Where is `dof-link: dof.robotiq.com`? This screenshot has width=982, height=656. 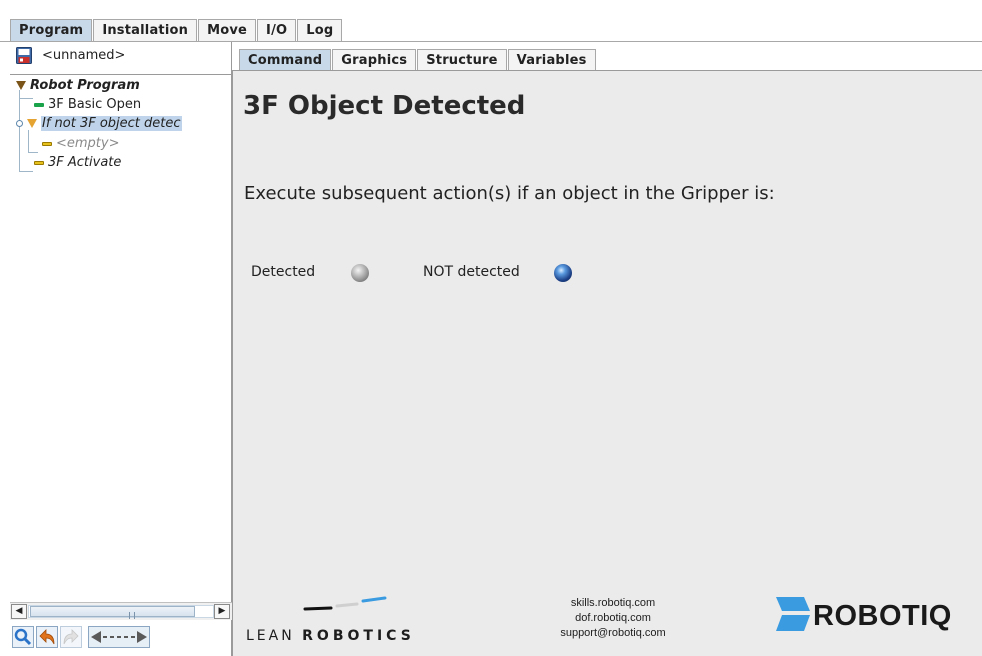 dof-link: dof.robotiq.com is located at coordinates (613, 618).